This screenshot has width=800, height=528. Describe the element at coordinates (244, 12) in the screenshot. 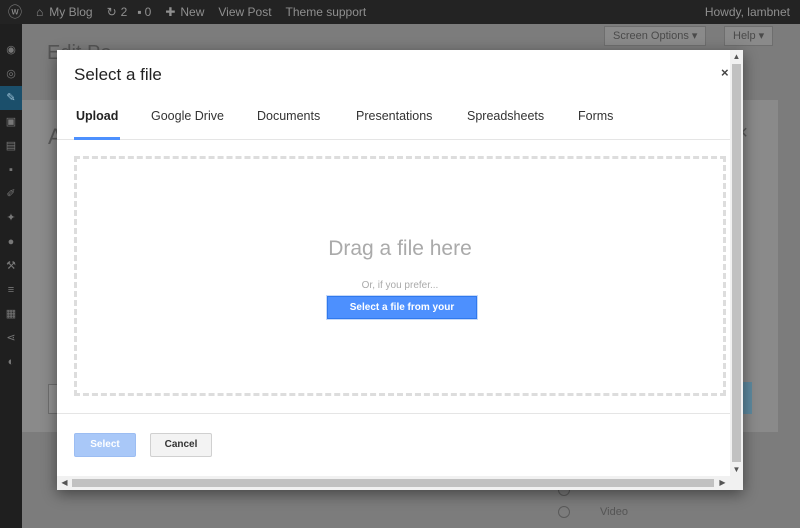

I see `view-post-link: View Post` at that location.